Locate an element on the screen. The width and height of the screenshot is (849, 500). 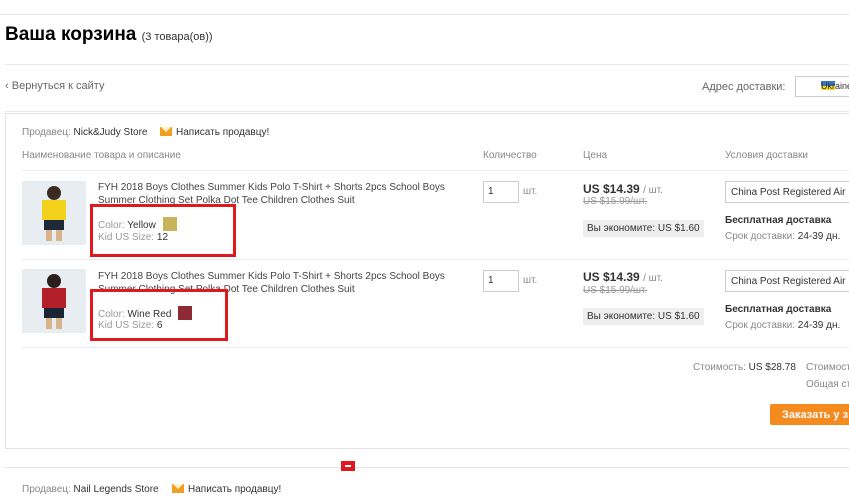
seller-name-link: Nick&Judy Store is located at coordinates (111, 132).